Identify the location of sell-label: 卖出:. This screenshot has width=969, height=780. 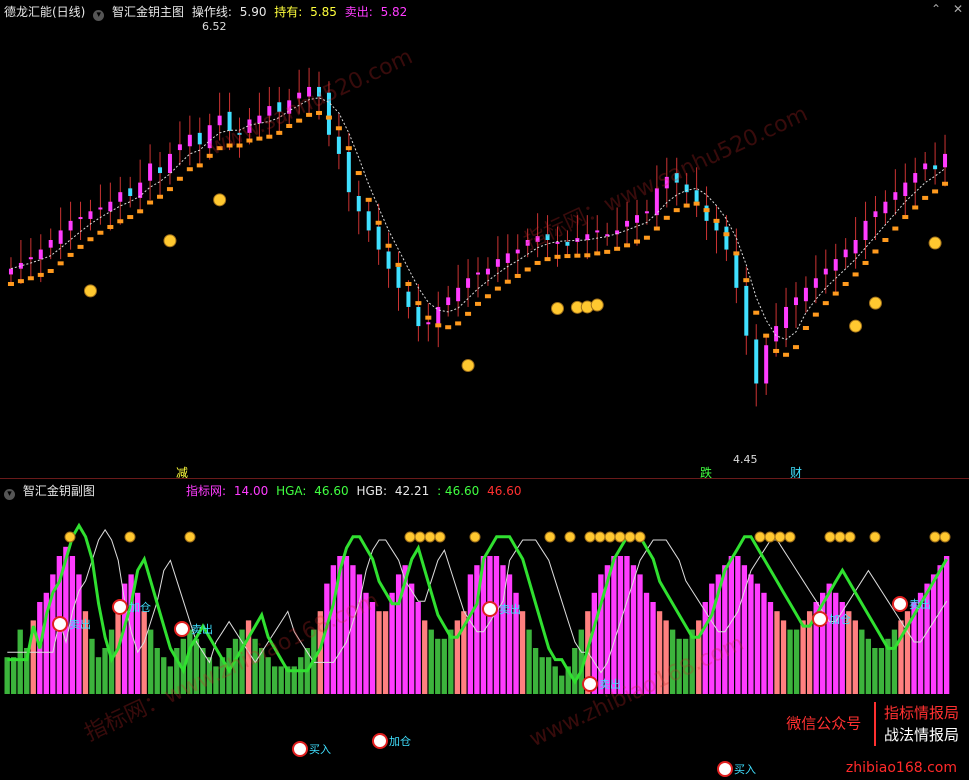
(358, 12).